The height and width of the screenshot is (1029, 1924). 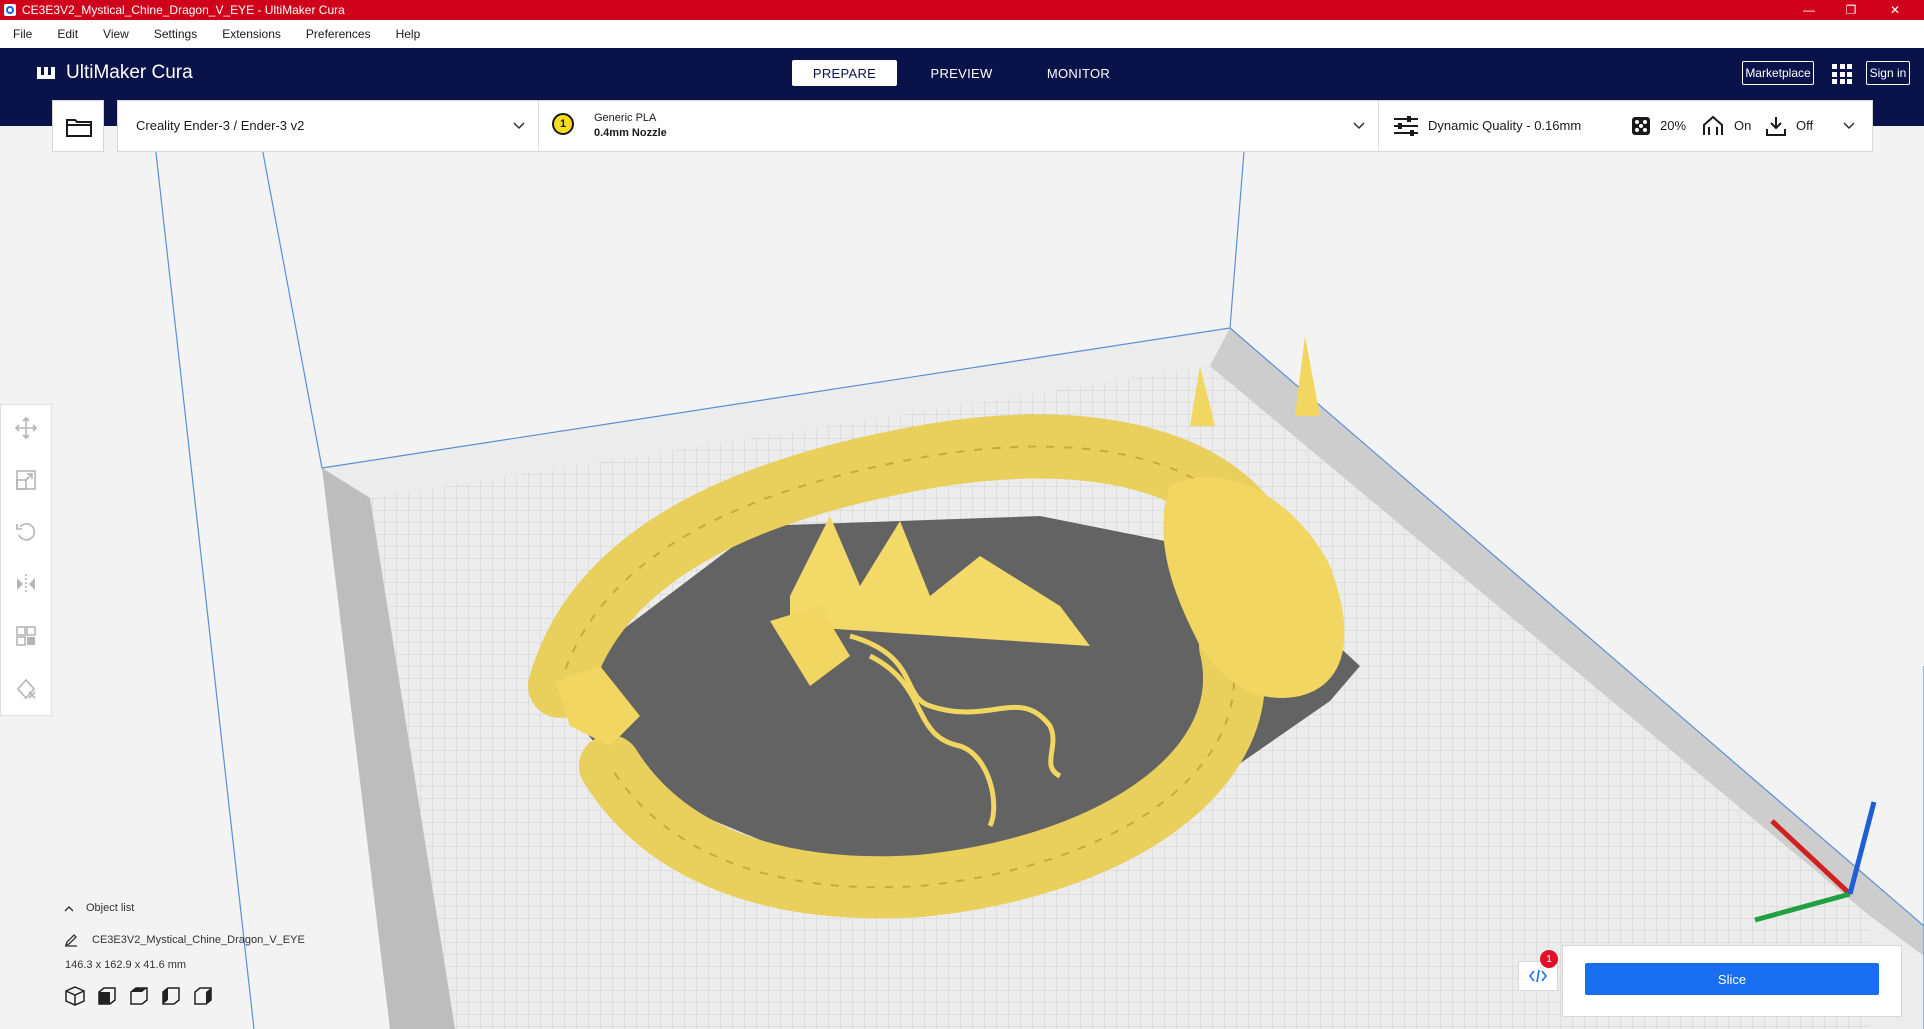 What do you see at coordinates (1641, 126) in the screenshot?
I see `infill-icon` at bounding box center [1641, 126].